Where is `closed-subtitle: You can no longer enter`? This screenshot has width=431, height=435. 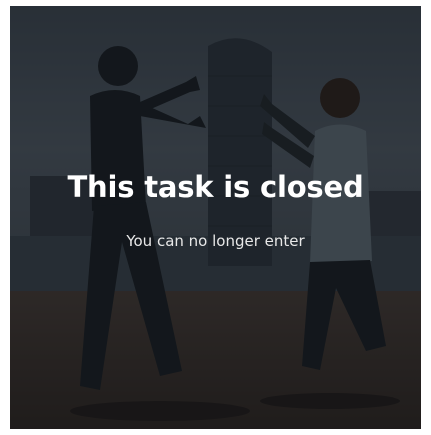 closed-subtitle: You can no longer enter is located at coordinates (215, 241).